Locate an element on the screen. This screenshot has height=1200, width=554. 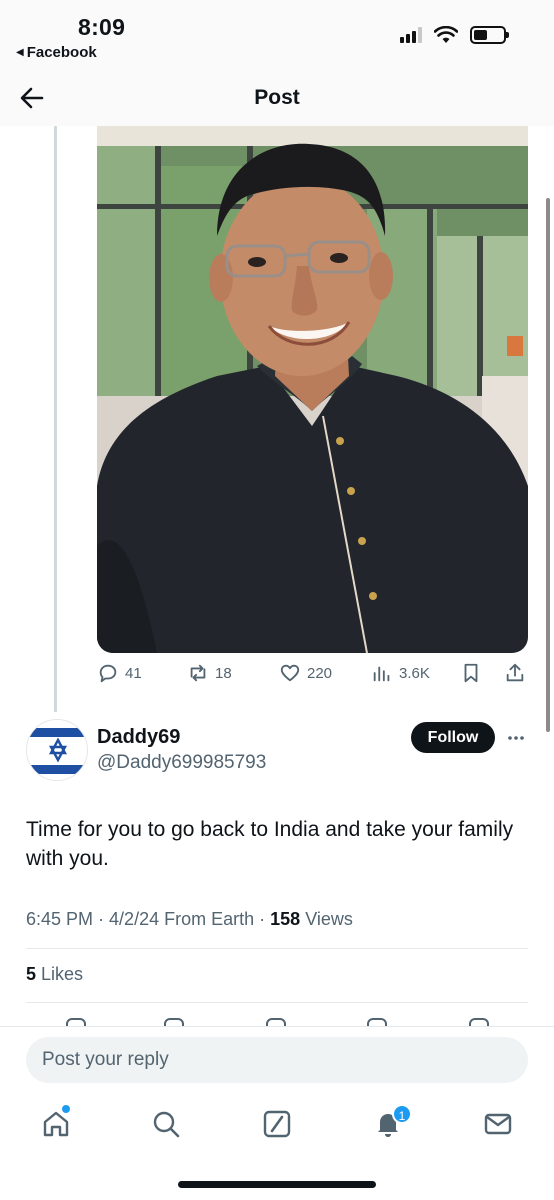
home-indicator is located at coordinates (277, 1184).